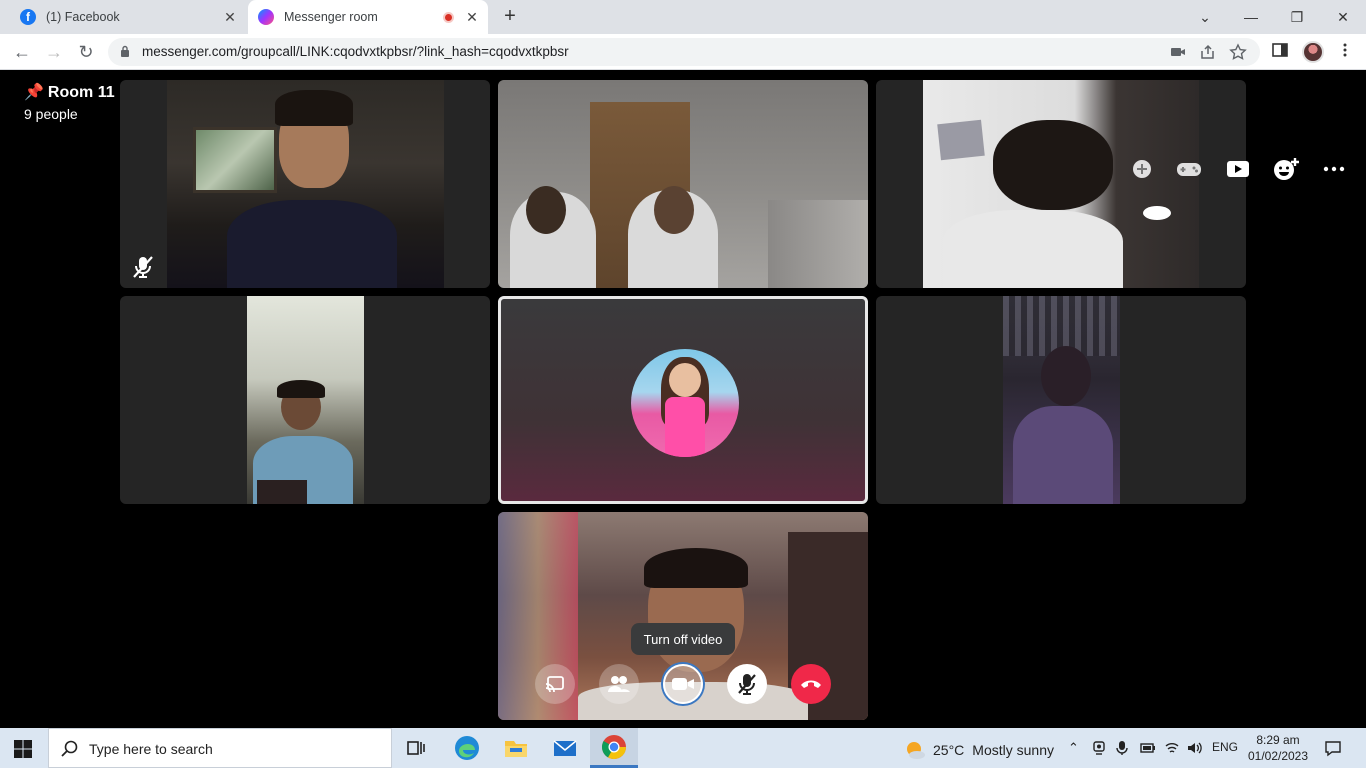  What do you see at coordinates (565, 748) in the screenshot?
I see `mail-icon` at bounding box center [565, 748].